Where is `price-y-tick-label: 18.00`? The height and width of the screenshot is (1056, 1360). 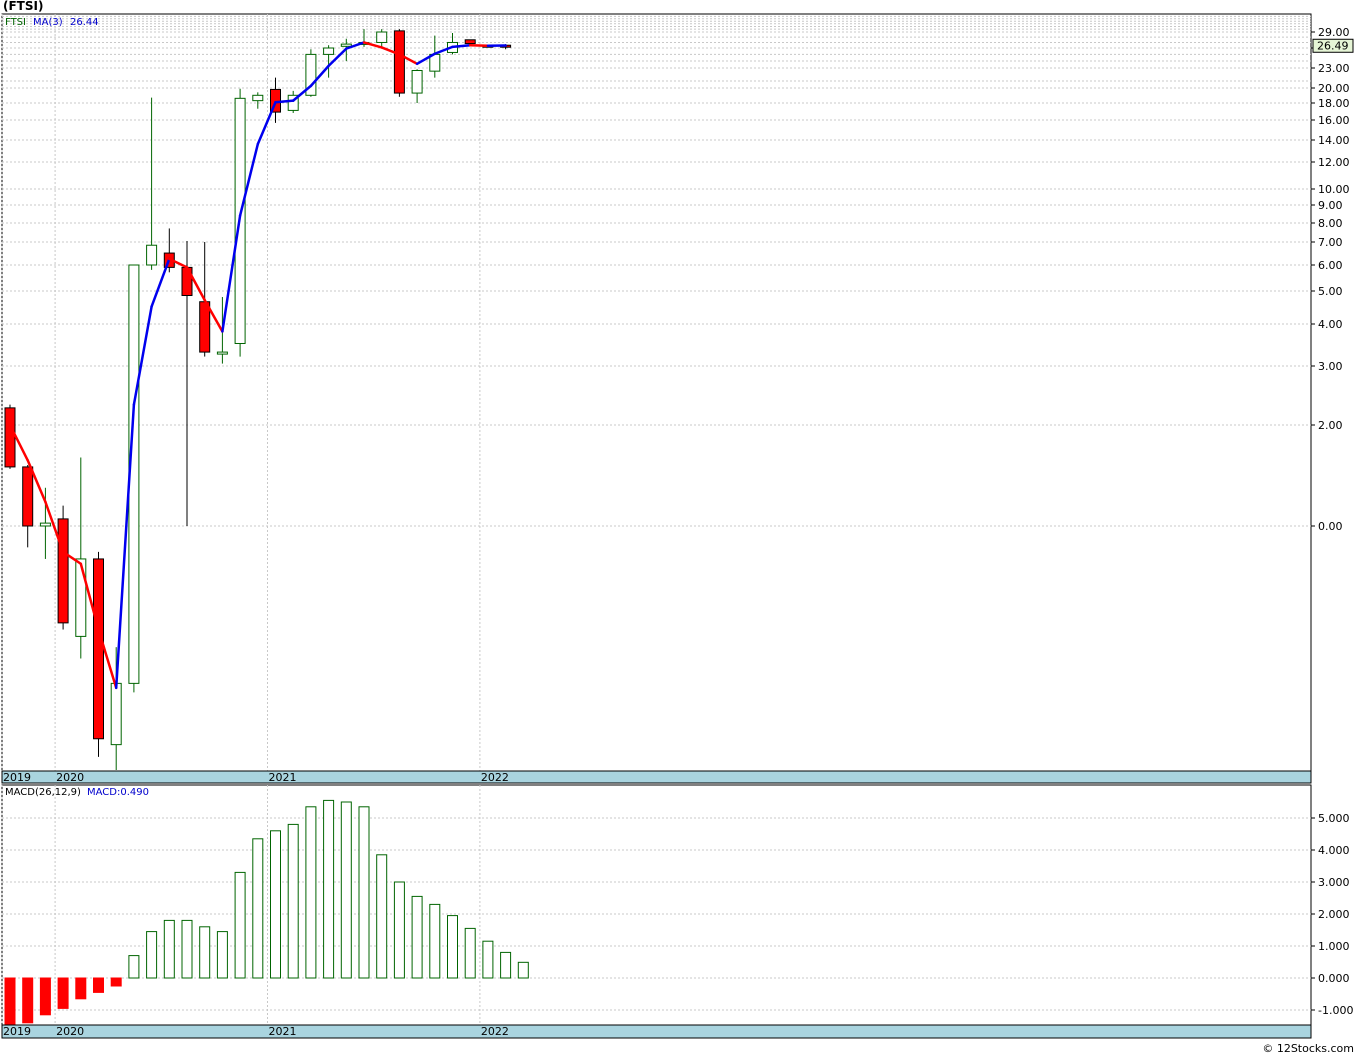 price-y-tick-label: 18.00 is located at coordinates (1334, 103).